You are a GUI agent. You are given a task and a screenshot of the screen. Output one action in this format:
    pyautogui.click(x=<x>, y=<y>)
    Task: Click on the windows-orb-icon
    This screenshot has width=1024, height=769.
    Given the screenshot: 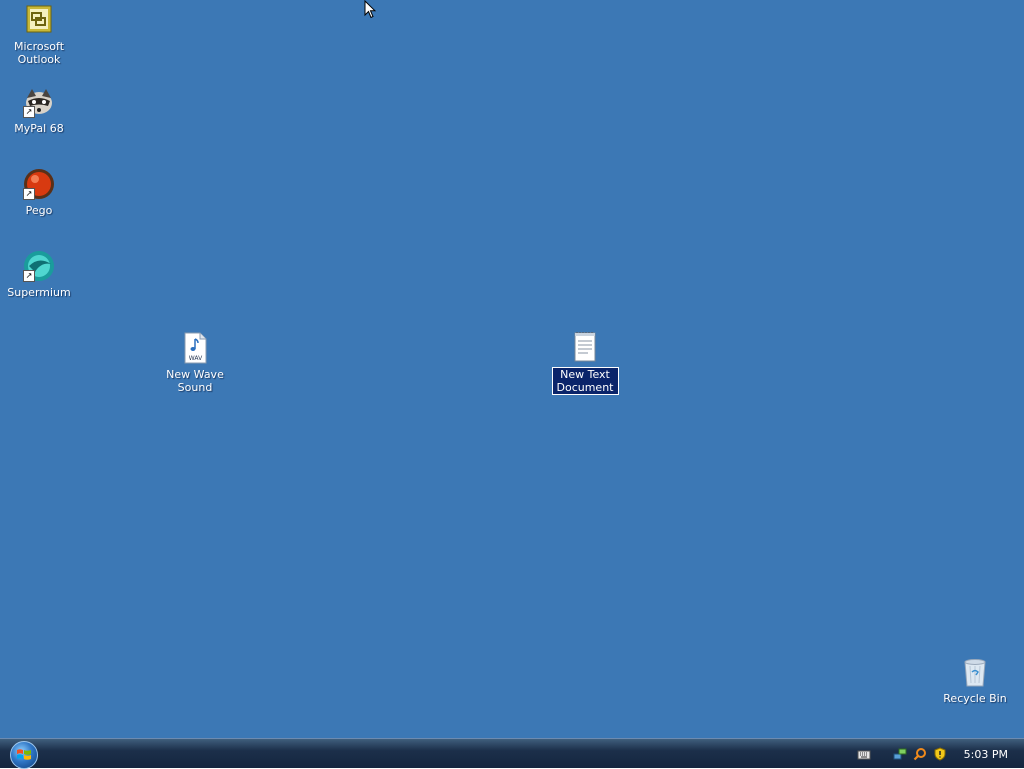 What is the action you would take?
    pyautogui.click(x=24, y=754)
    